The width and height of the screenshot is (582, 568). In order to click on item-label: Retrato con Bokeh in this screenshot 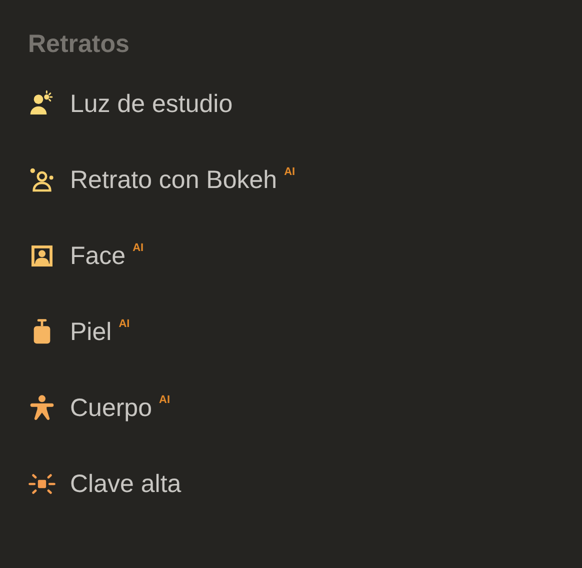, I will do `click(174, 180)`.